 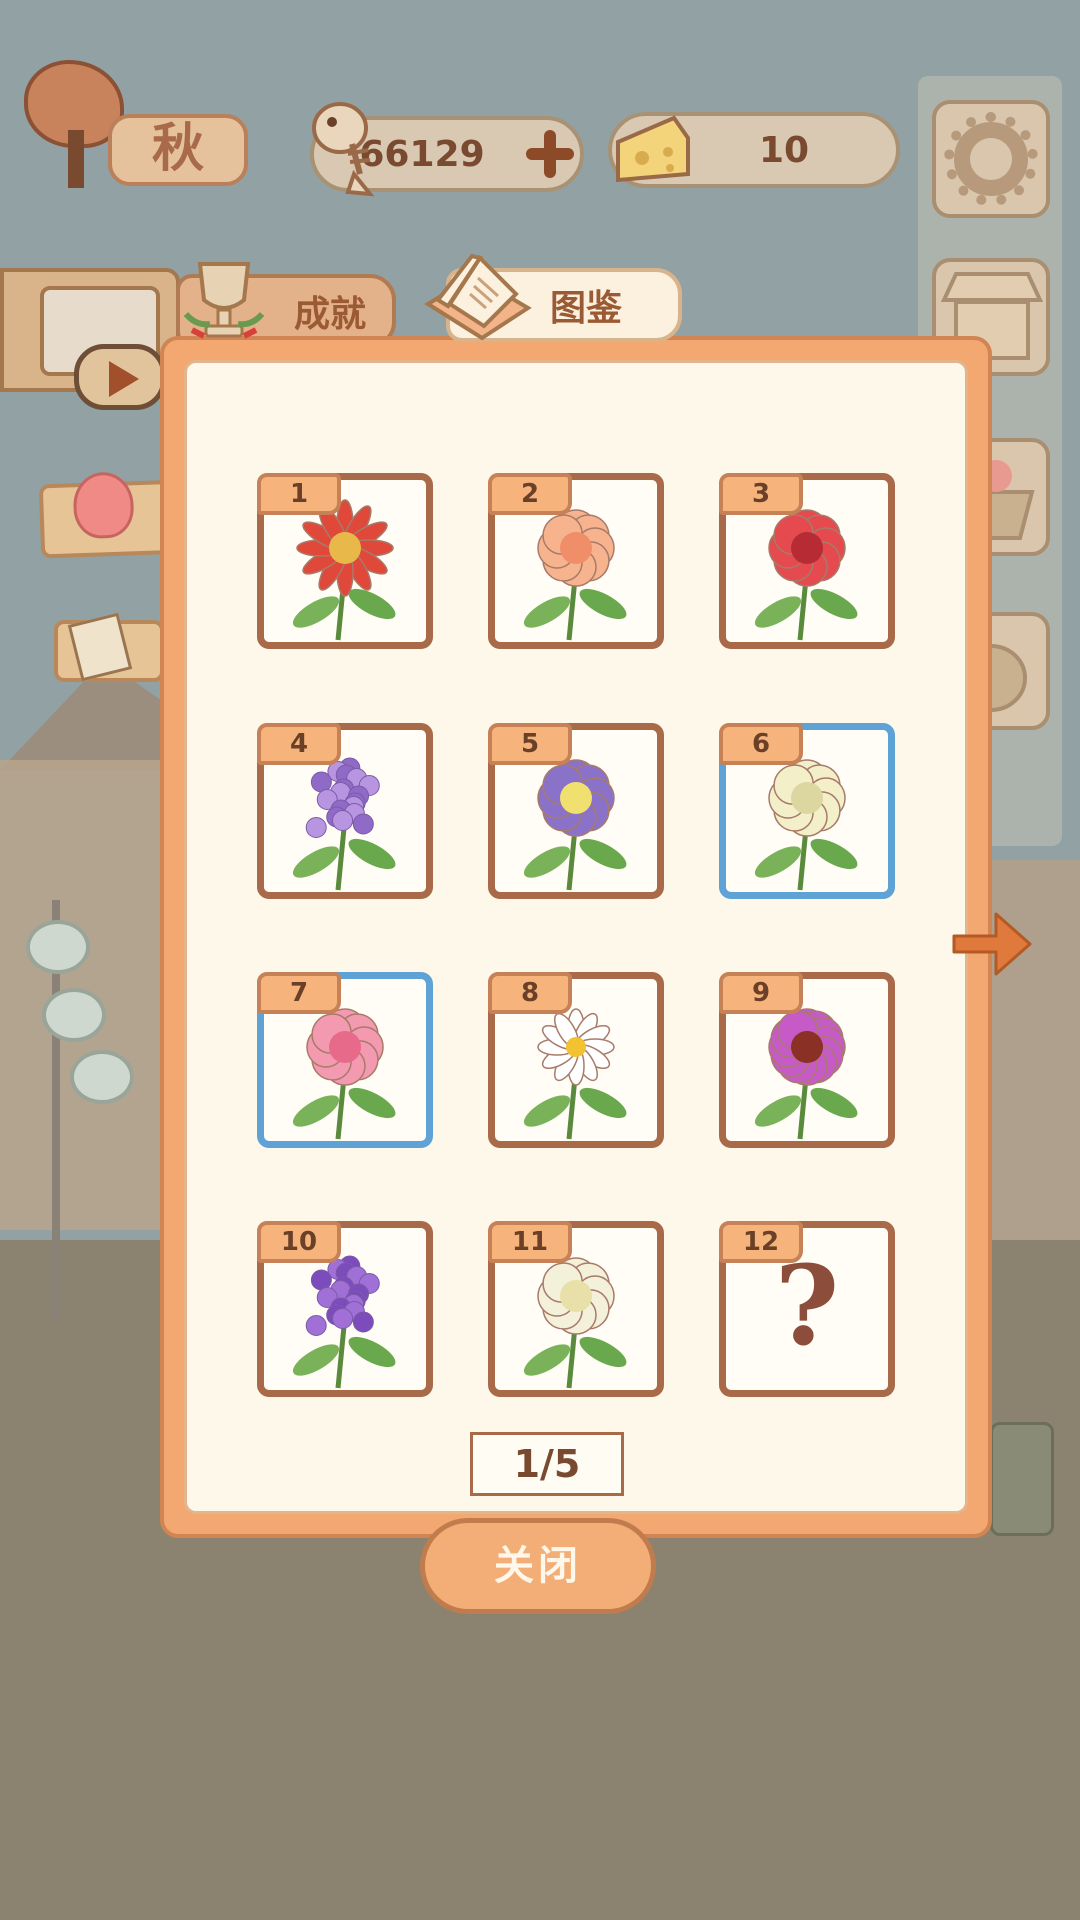 What do you see at coordinates (547, 1464) in the screenshot?
I see `page-indicator: 1/5` at bounding box center [547, 1464].